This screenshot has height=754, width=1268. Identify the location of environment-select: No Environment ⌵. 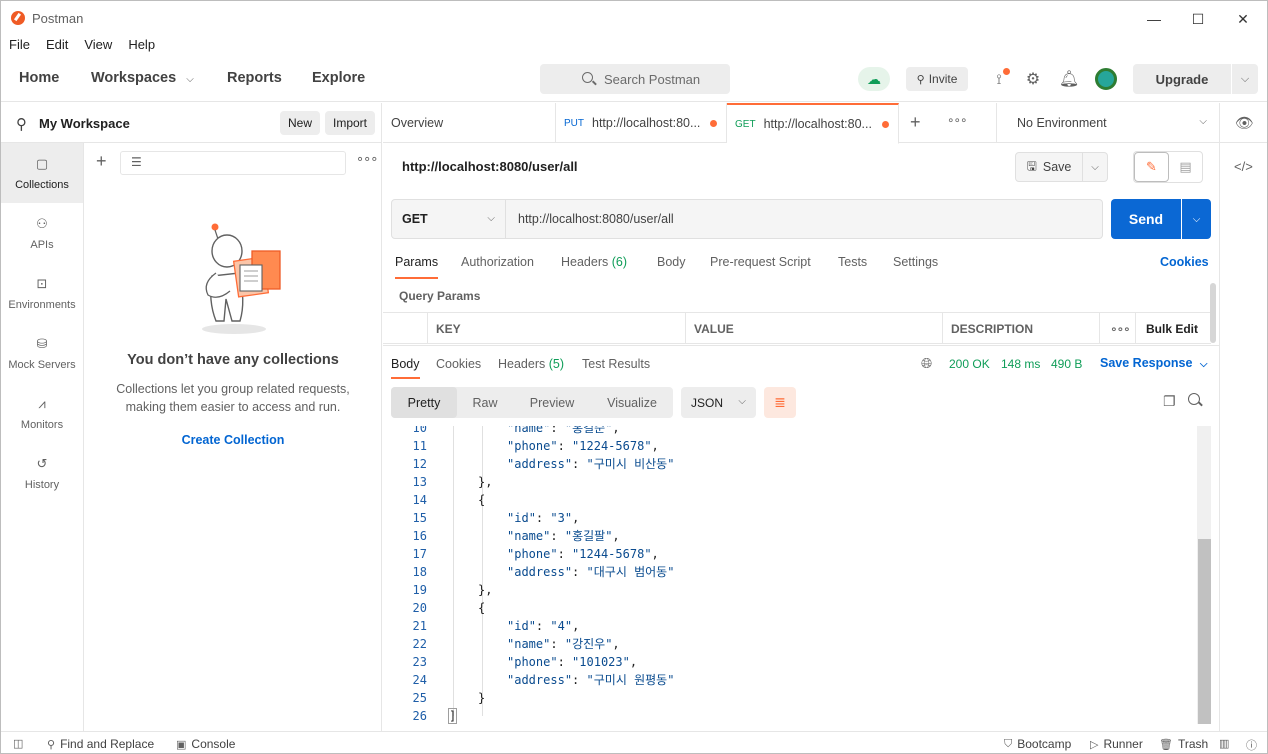
(1107, 123).